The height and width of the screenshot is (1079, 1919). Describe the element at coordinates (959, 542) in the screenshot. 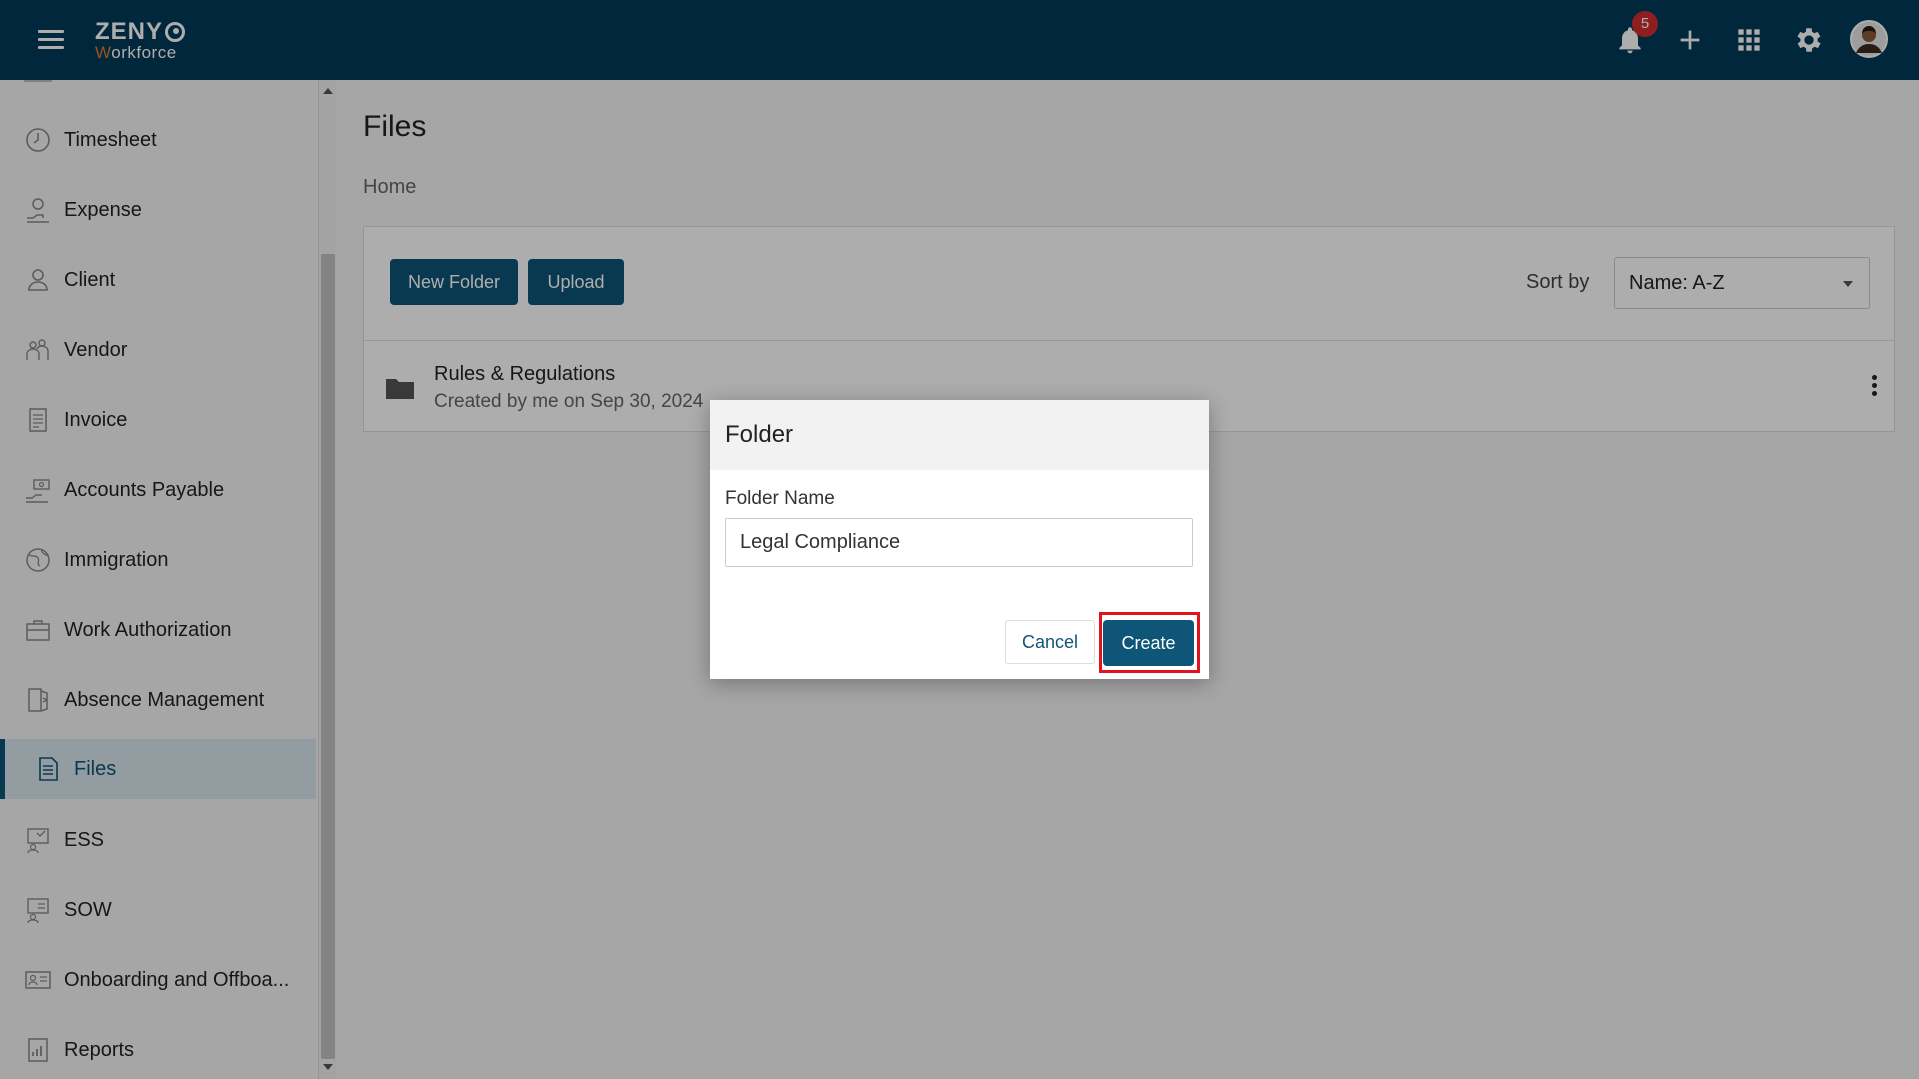

I see `folder-name-input` at that location.